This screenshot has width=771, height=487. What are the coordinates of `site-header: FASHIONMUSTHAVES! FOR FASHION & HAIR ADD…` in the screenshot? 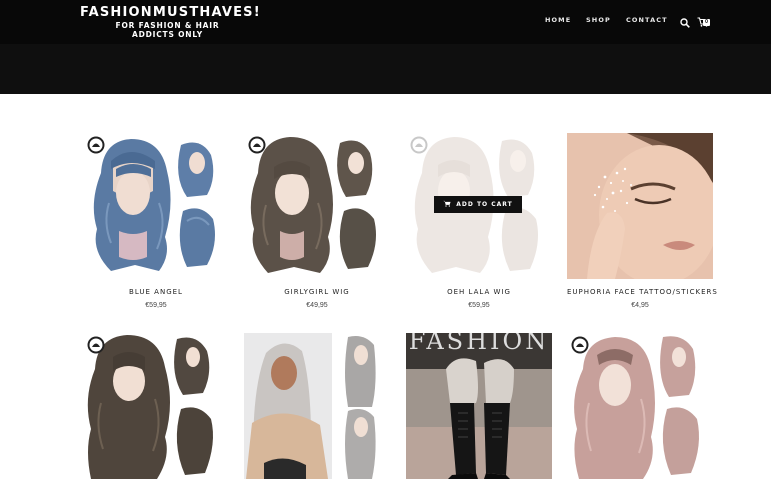 It's located at (385, 22).